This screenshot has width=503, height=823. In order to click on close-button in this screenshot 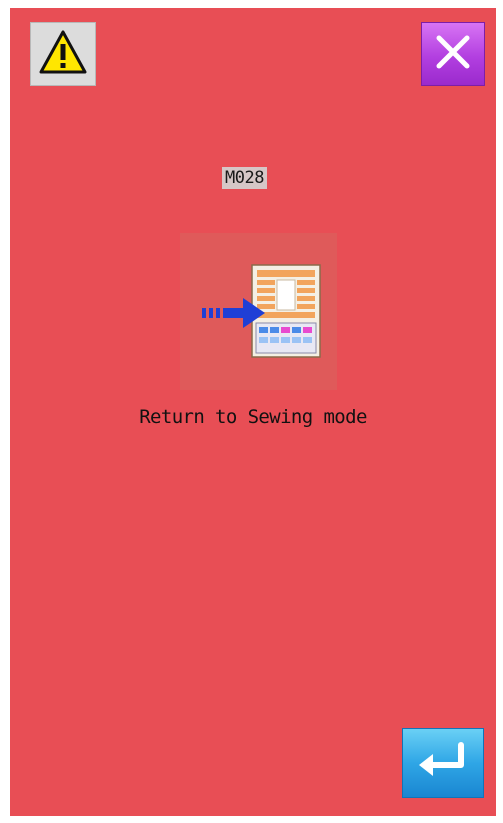, I will do `click(453, 54)`.